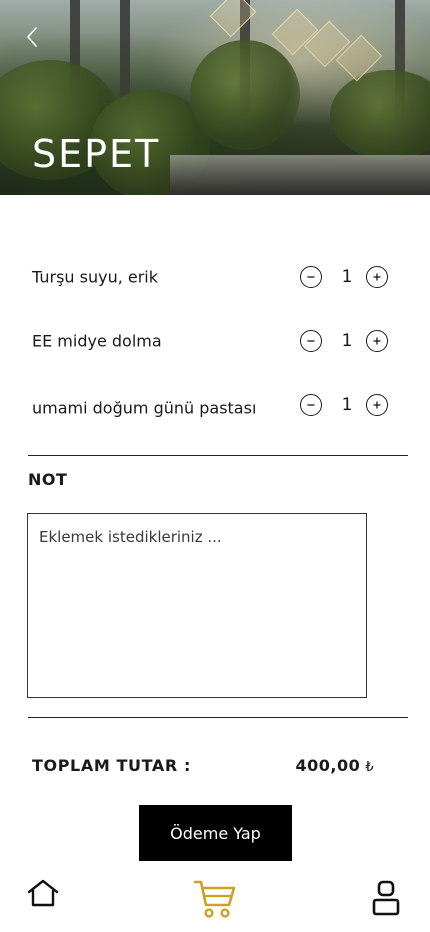  I want to click on cart-item: EE midye dolma 1, so click(212, 341).